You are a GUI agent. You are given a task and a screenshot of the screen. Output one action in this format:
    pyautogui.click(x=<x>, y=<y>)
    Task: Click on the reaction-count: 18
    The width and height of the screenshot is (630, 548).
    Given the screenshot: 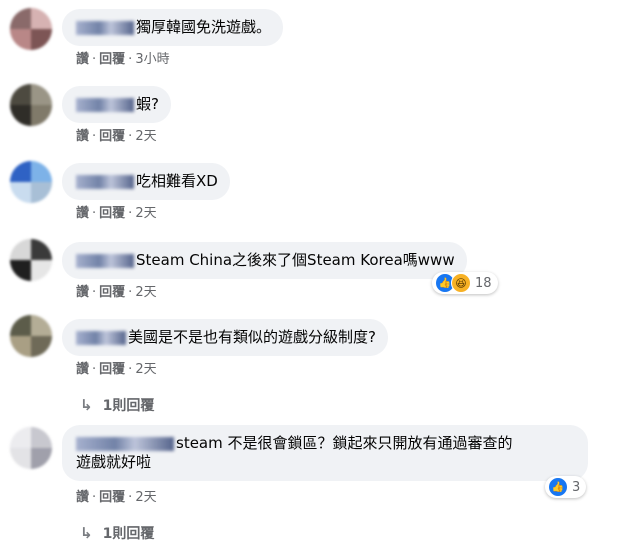 What is the action you would take?
    pyautogui.click(x=483, y=283)
    